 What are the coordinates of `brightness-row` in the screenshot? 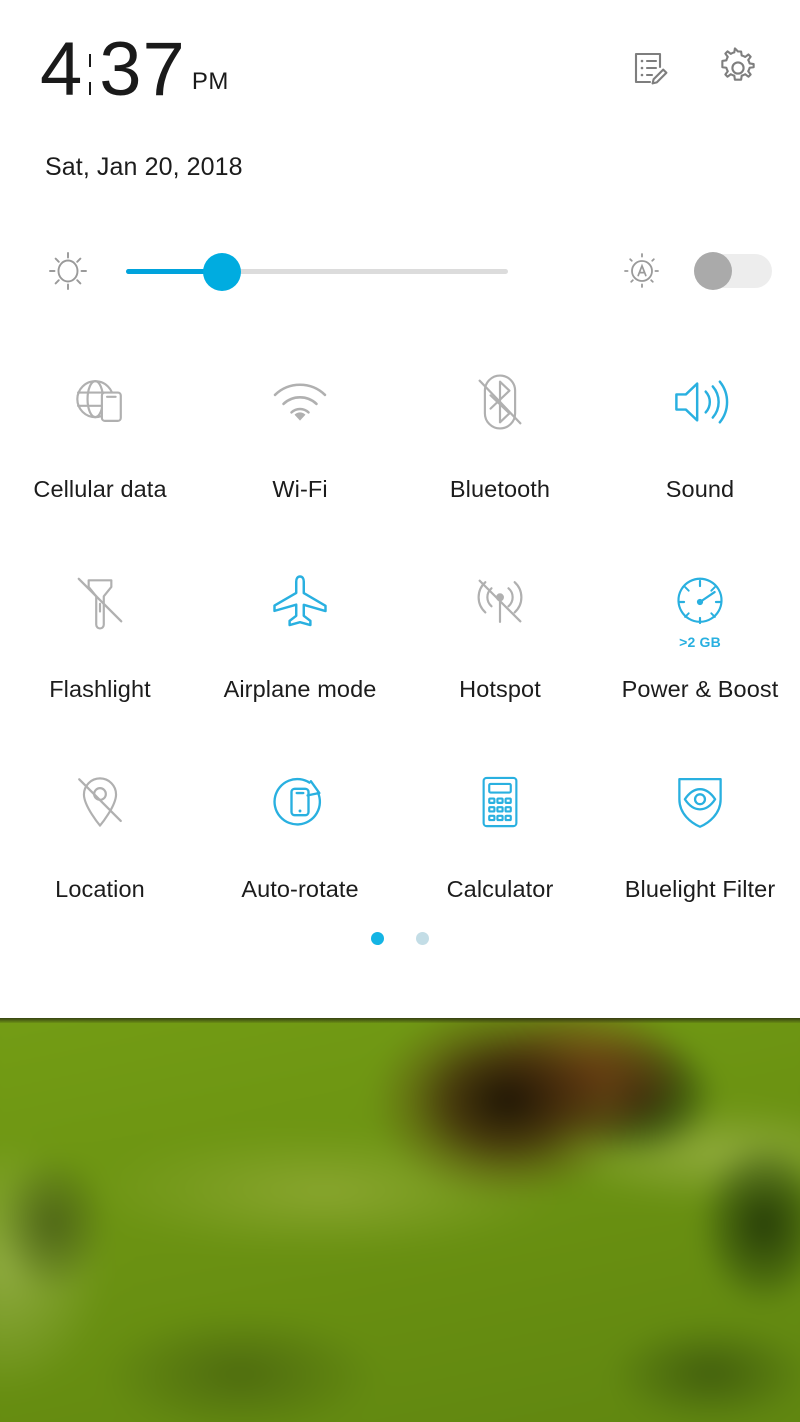 It's located at (400, 271).